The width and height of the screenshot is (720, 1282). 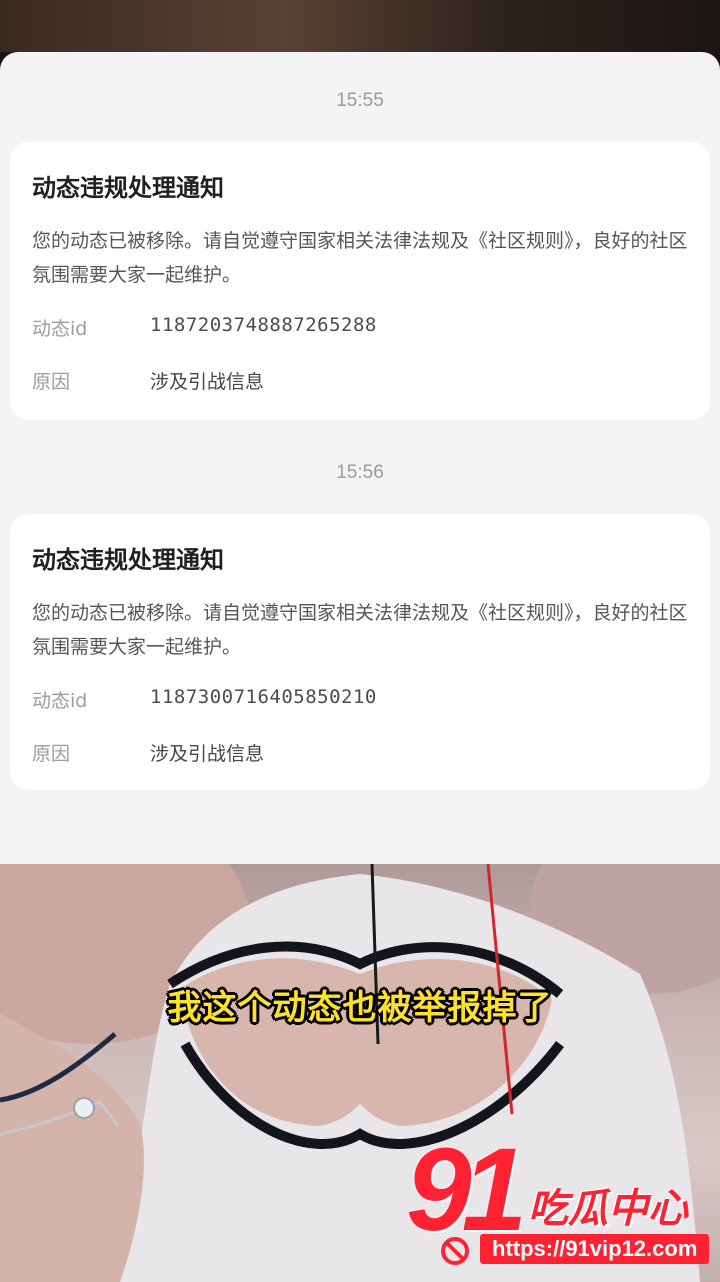 What do you see at coordinates (207, 754) in the screenshot?
I see `notice-2-reason-value: 涉及引战信息` at bounding box center [207, 754].